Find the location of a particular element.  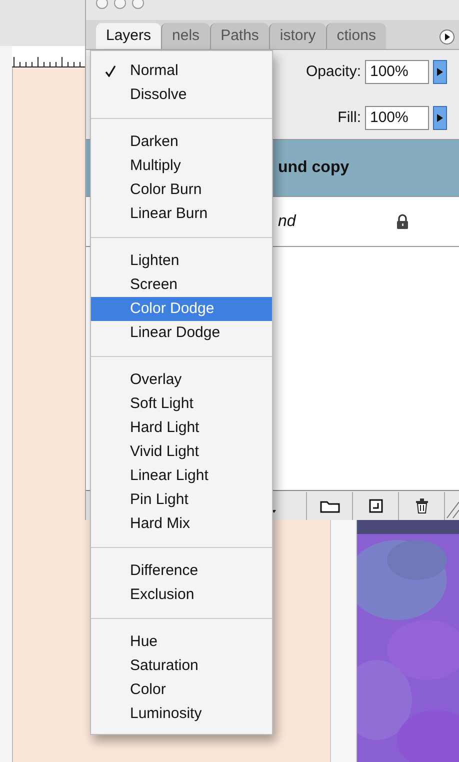

layer-name: nd is located at coordinates (287, 222).